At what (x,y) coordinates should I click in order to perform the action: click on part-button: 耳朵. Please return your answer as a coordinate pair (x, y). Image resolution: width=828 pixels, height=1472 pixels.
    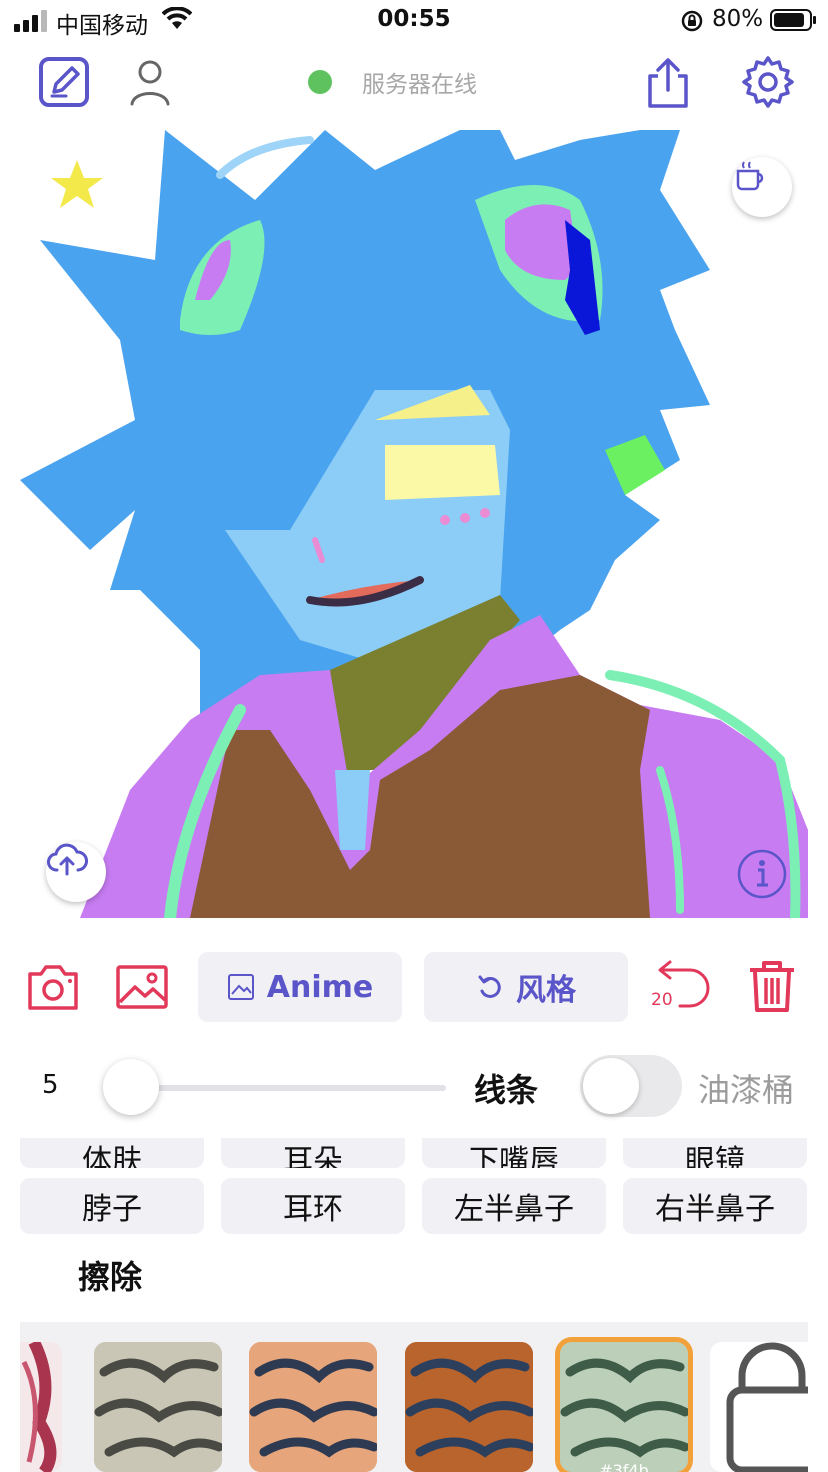
    Looking at the image, I should click on (313, 1153).